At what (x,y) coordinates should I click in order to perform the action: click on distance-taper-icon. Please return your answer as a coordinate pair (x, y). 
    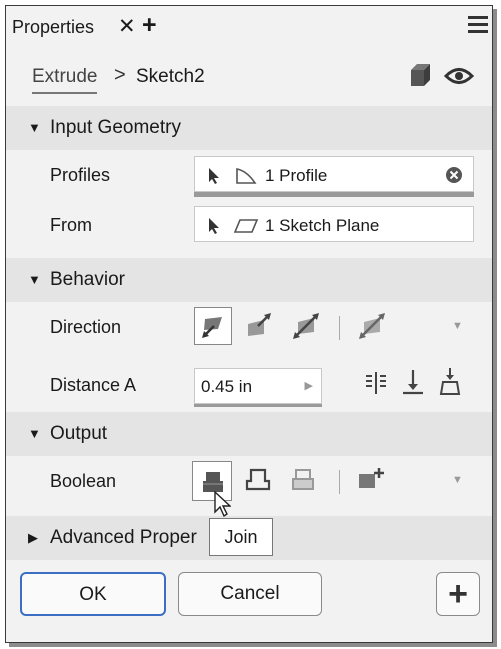
    Looking at the image, I should click on (450, 381).